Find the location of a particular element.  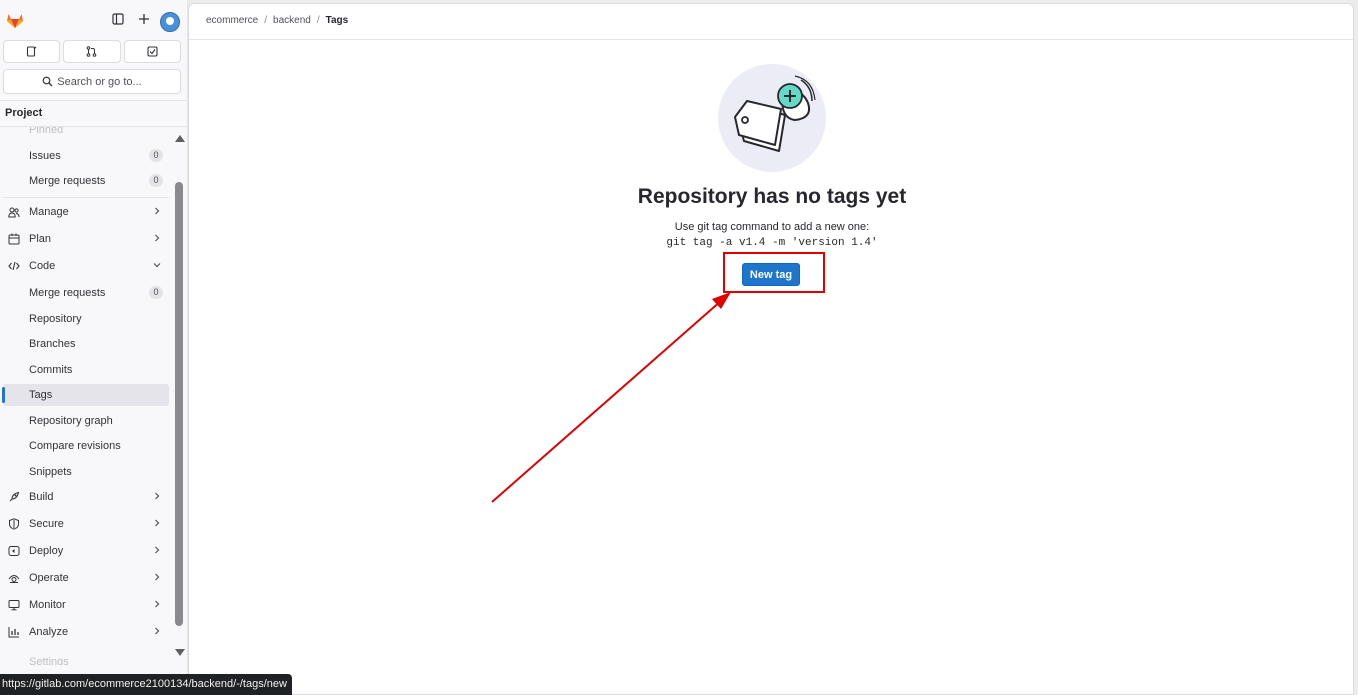

sidebar-item-label: Issues is located at coordinates (45, 156).